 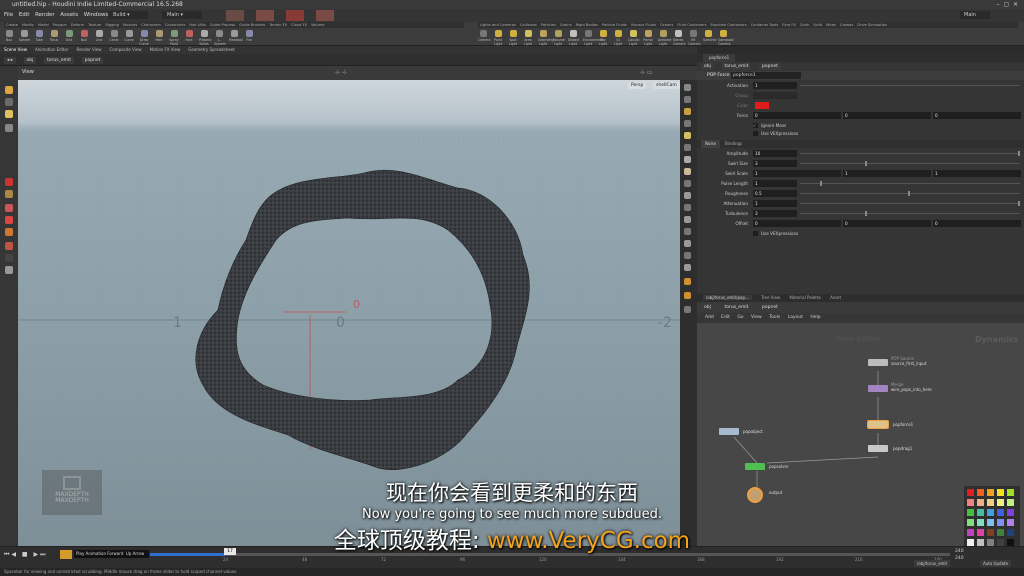 I want to click on shelf-tool-draw-curve: Draw Curve, so click(x=144, y=38).